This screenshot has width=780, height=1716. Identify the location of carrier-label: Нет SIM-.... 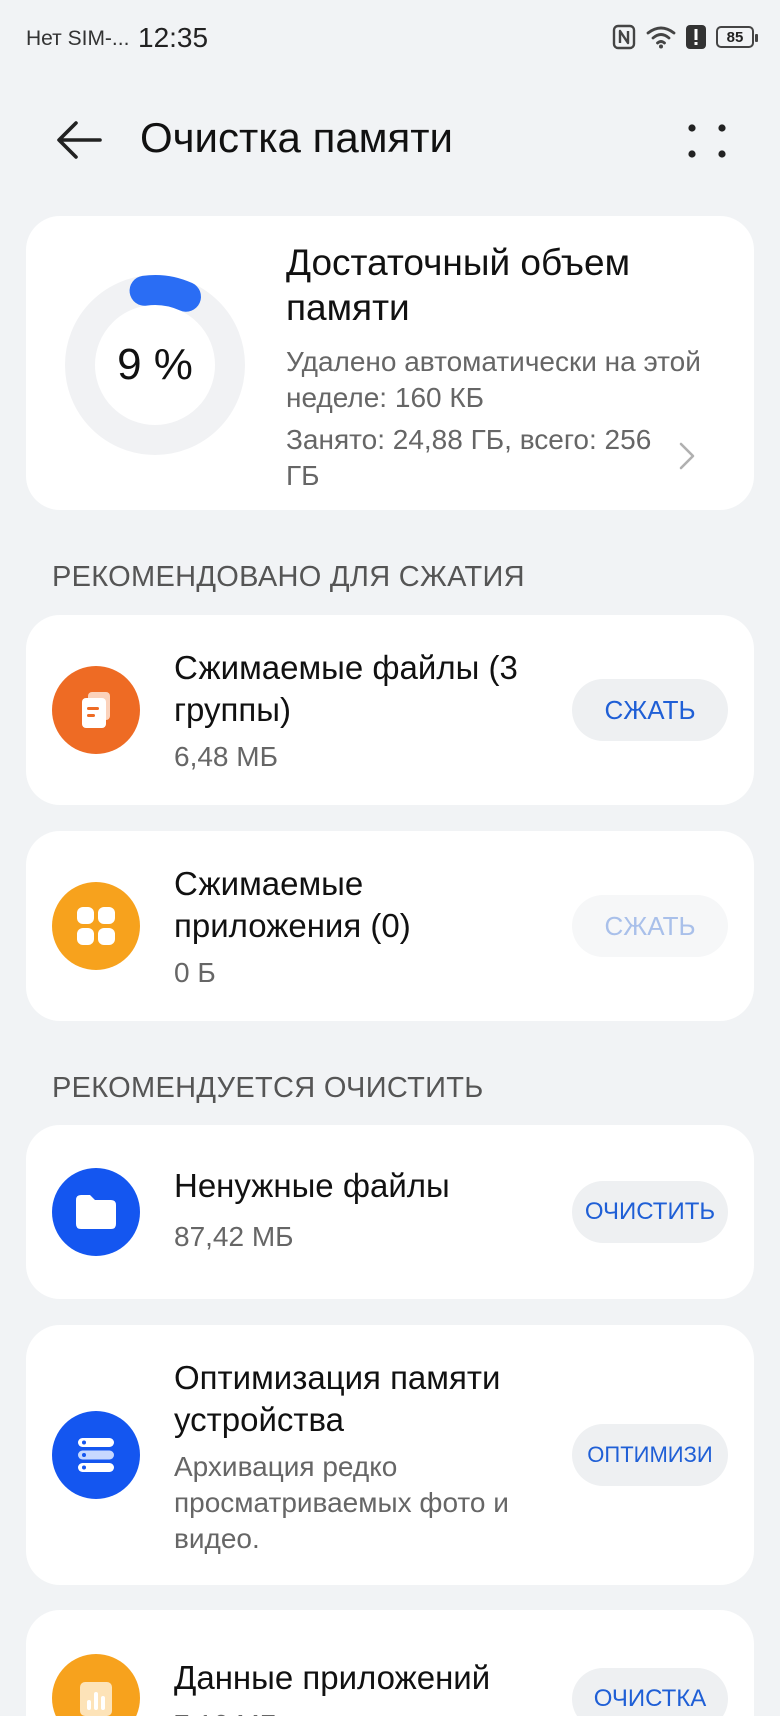
(78, 38).